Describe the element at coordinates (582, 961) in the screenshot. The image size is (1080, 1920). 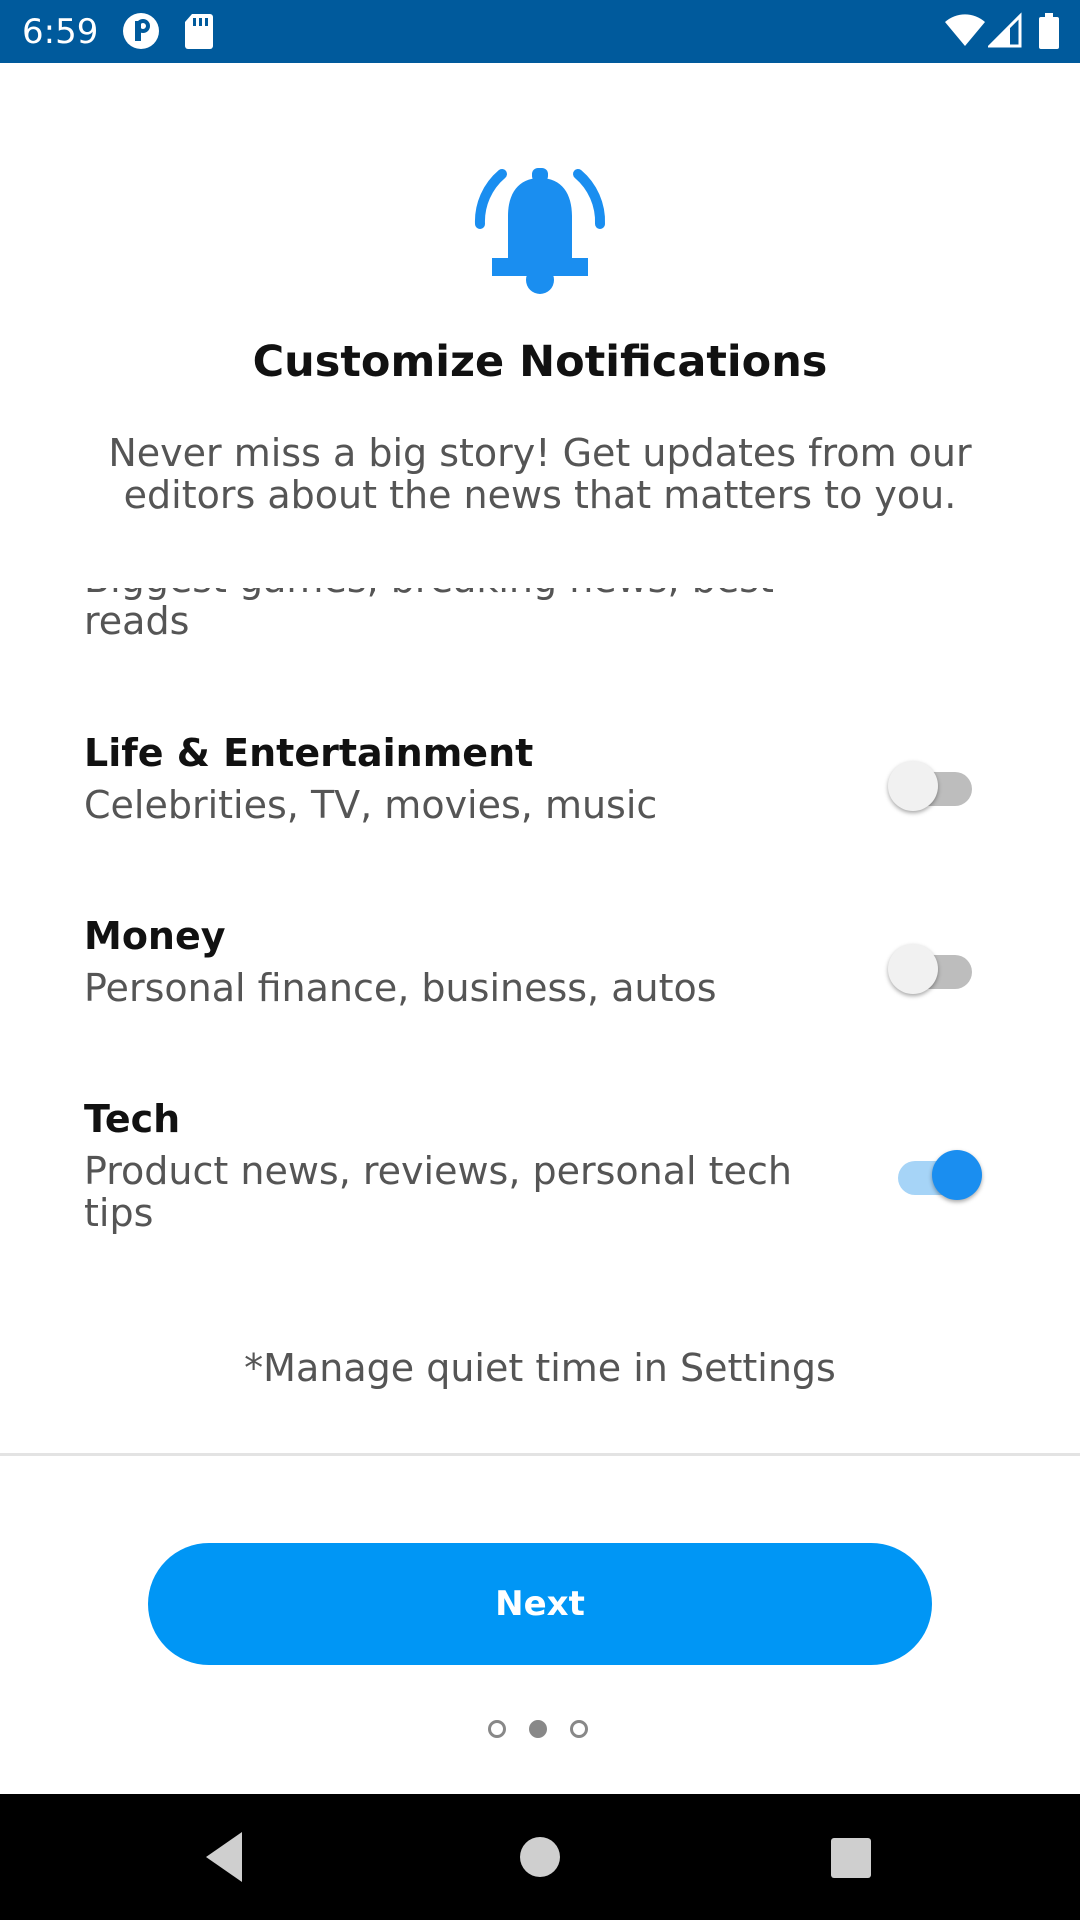
I see `list-item: Money Personal finance, business, autos` at that location.